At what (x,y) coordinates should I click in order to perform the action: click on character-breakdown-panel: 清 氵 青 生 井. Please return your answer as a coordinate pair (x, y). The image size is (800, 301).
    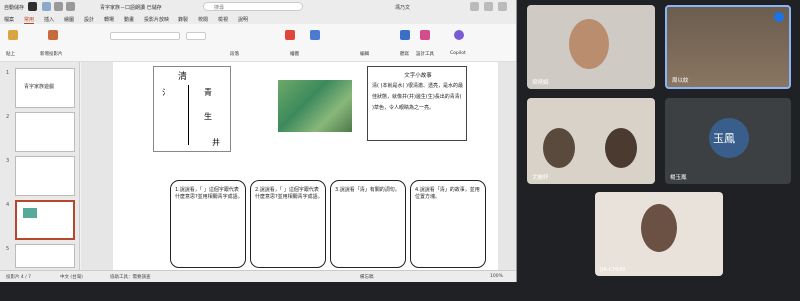
    Looking at the image, I should click on (192, 109).